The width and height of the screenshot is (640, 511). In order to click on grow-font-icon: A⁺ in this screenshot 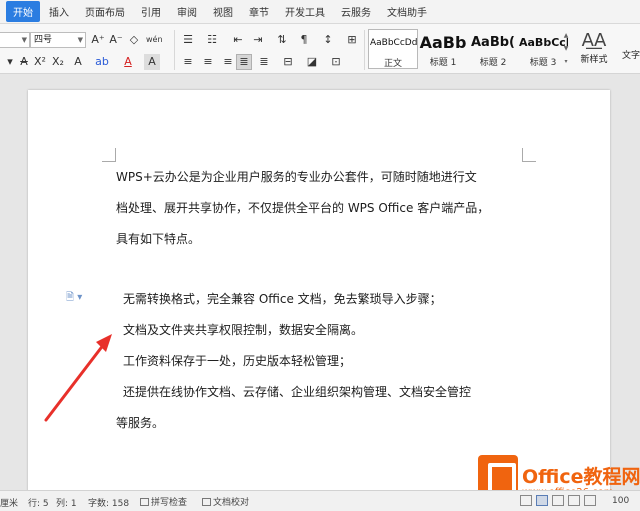, I will do `click(98, 40)`.